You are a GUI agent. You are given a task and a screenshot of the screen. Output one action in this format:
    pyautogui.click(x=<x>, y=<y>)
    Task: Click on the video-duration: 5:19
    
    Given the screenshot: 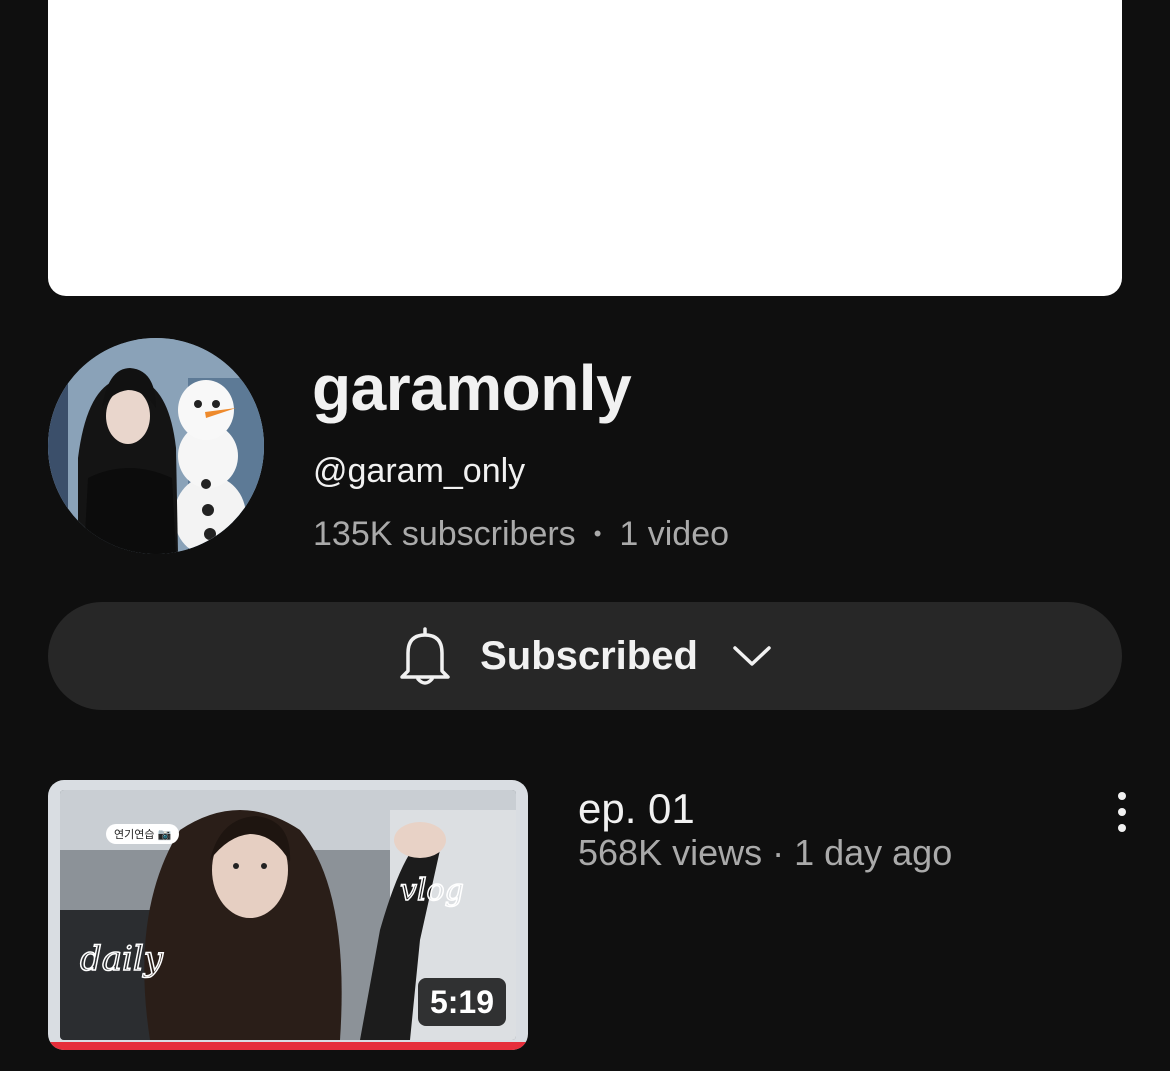 What is the action you would take?
    pyautogui.click(x=461, y=1002)
    